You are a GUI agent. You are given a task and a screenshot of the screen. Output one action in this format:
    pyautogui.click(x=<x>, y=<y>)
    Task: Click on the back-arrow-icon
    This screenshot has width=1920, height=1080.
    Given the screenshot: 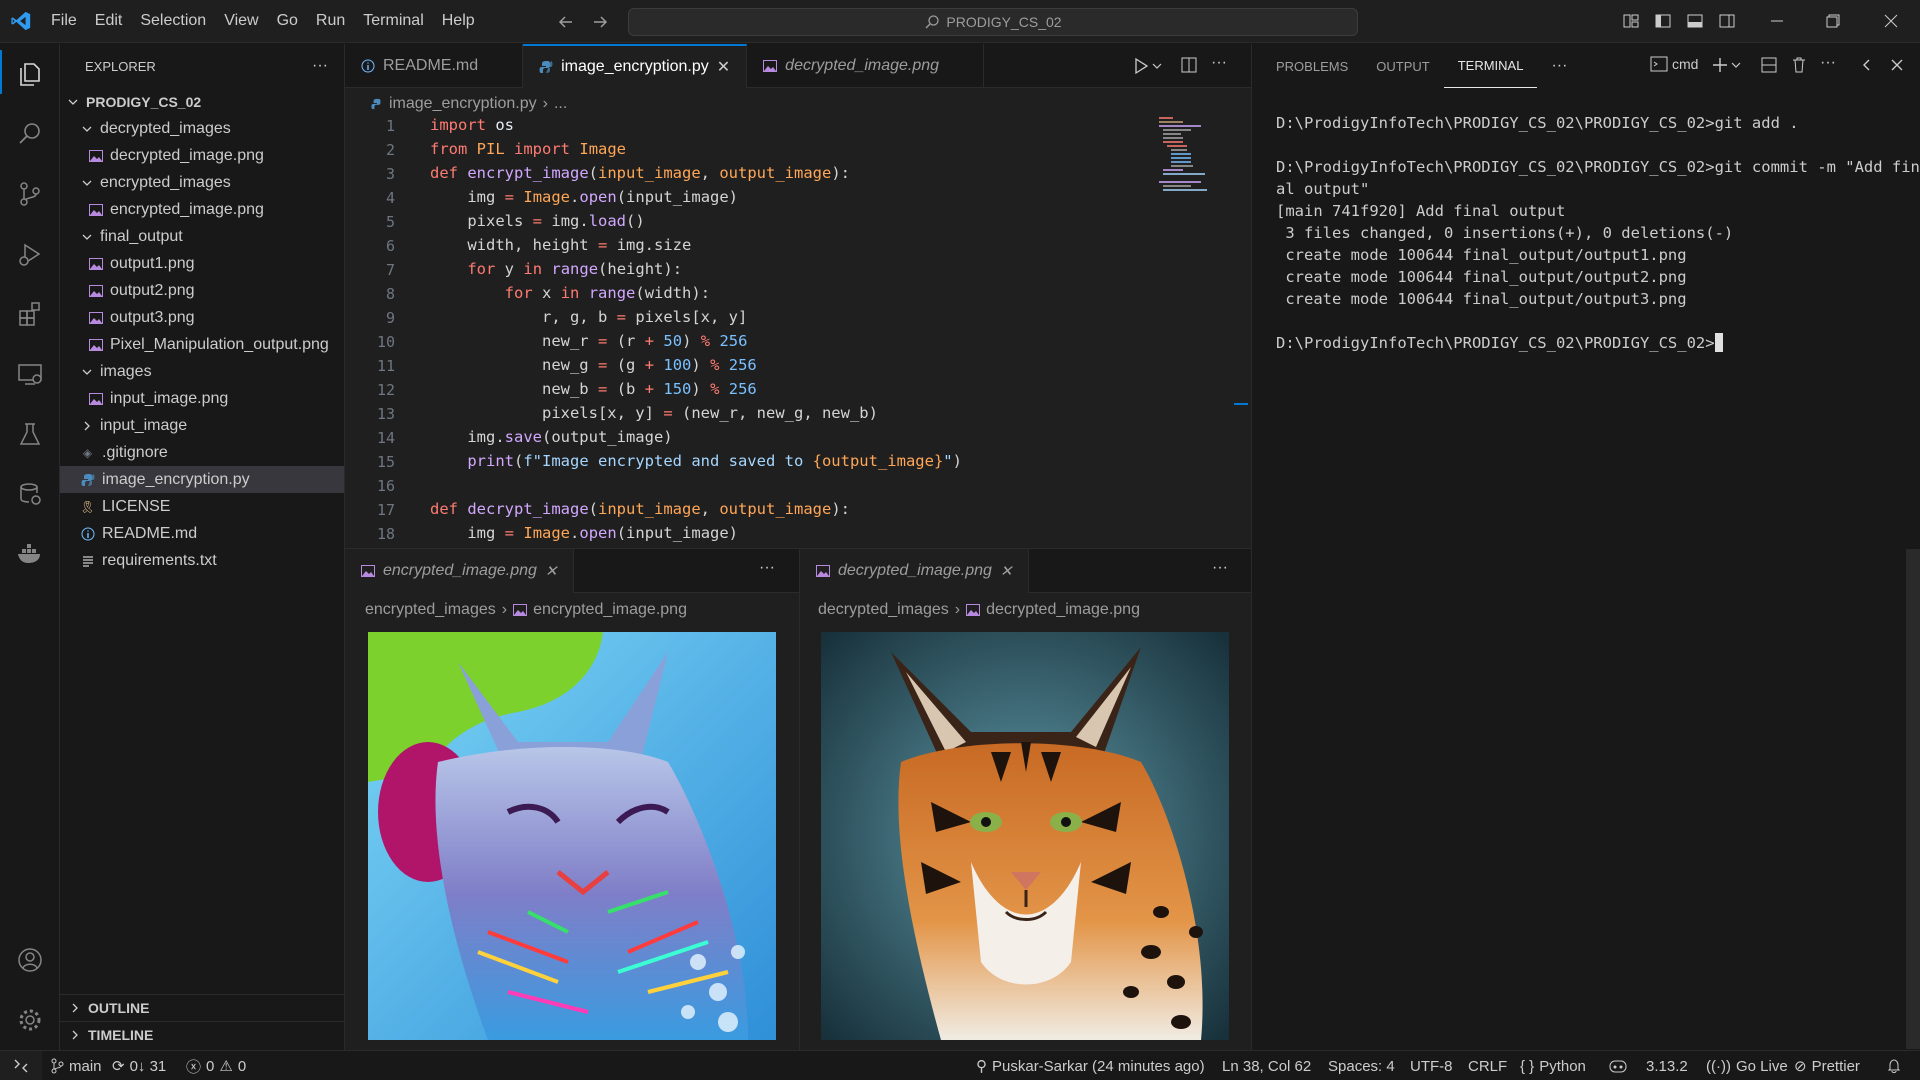 What is the action you would take?
    pyautogui.click(x=566, y=22)
    